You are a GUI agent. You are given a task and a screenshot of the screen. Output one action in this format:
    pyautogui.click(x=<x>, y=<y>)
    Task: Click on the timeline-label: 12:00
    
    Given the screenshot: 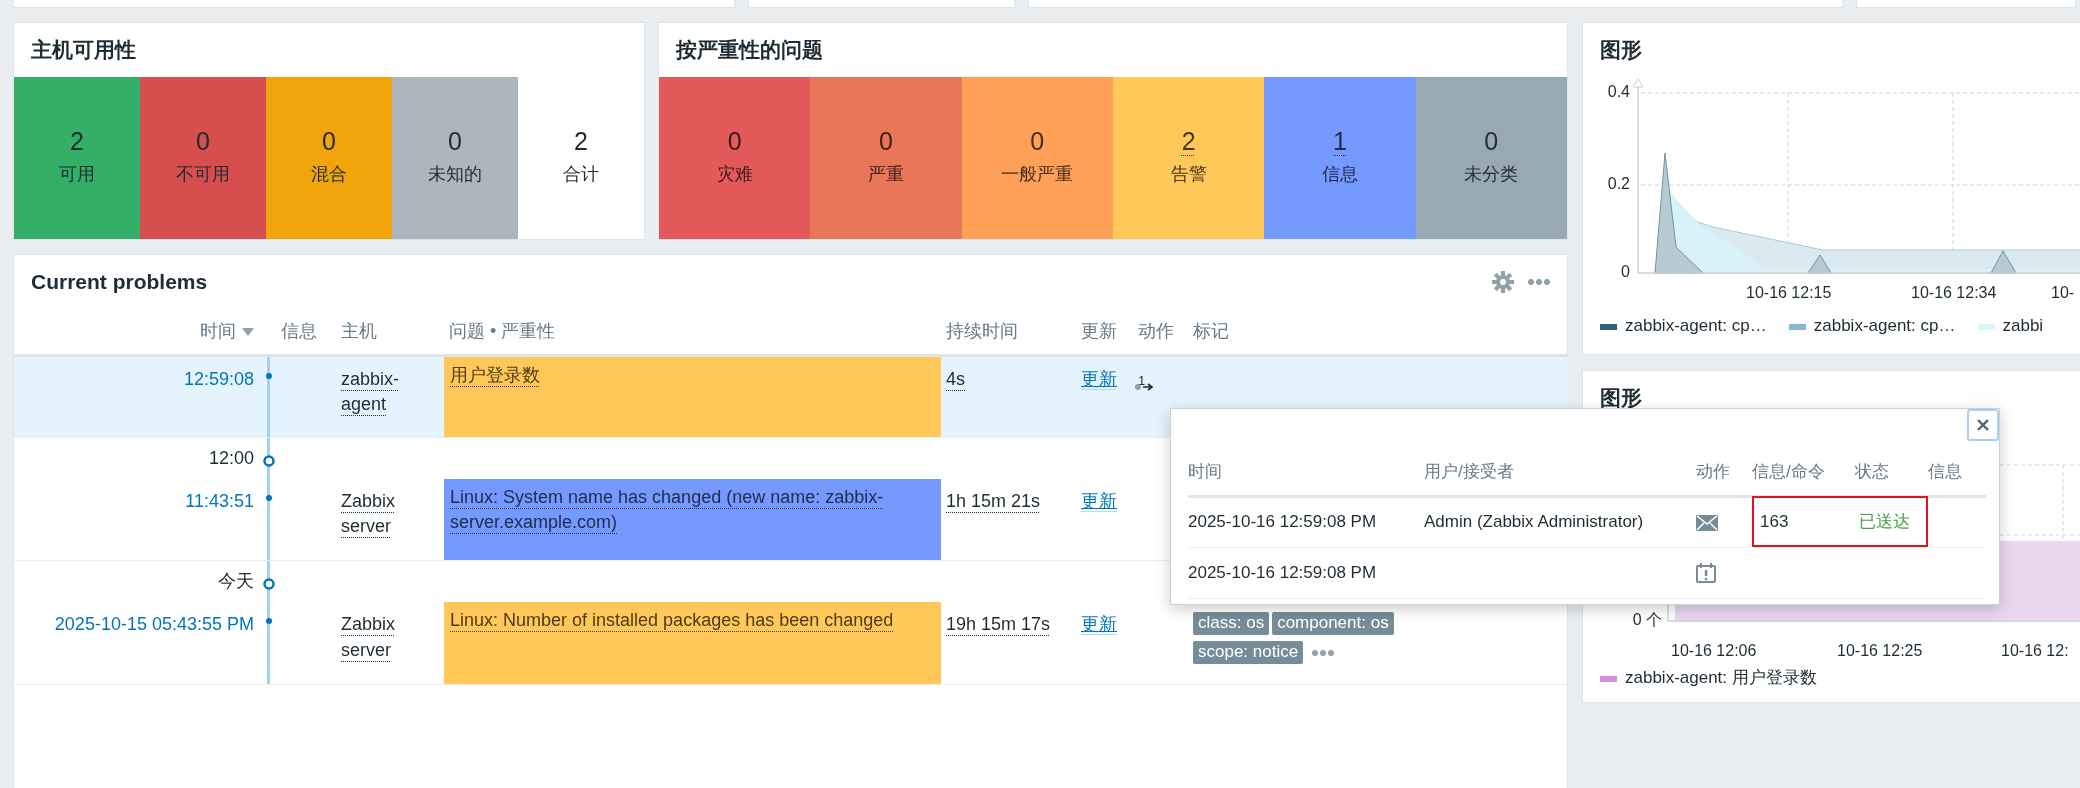 What is the action you would take?
    pyautogui.click(x=231, y=457)
    